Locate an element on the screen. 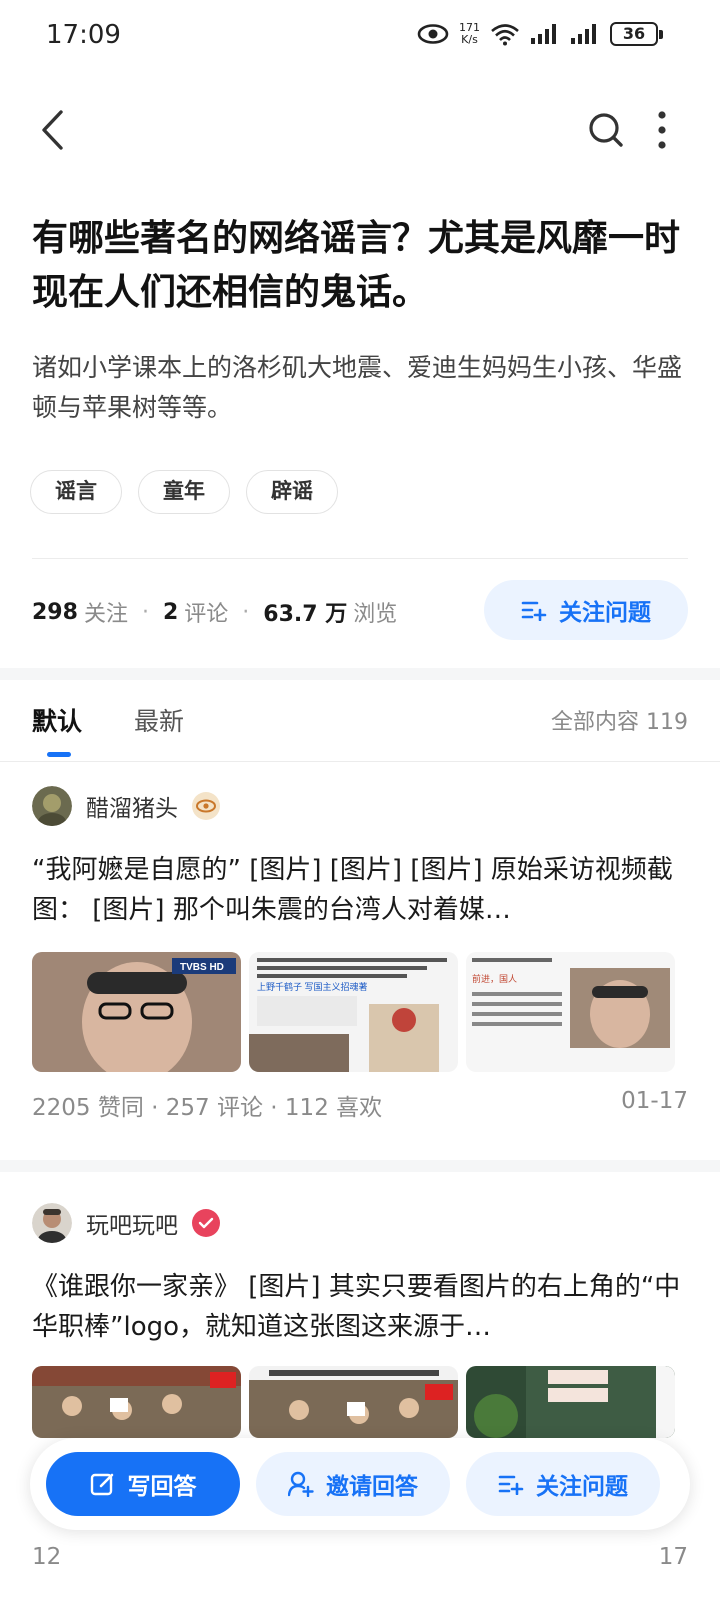 This screenshot has width=720, height=1602. wifi-icon is located at coordinates (505, 35).